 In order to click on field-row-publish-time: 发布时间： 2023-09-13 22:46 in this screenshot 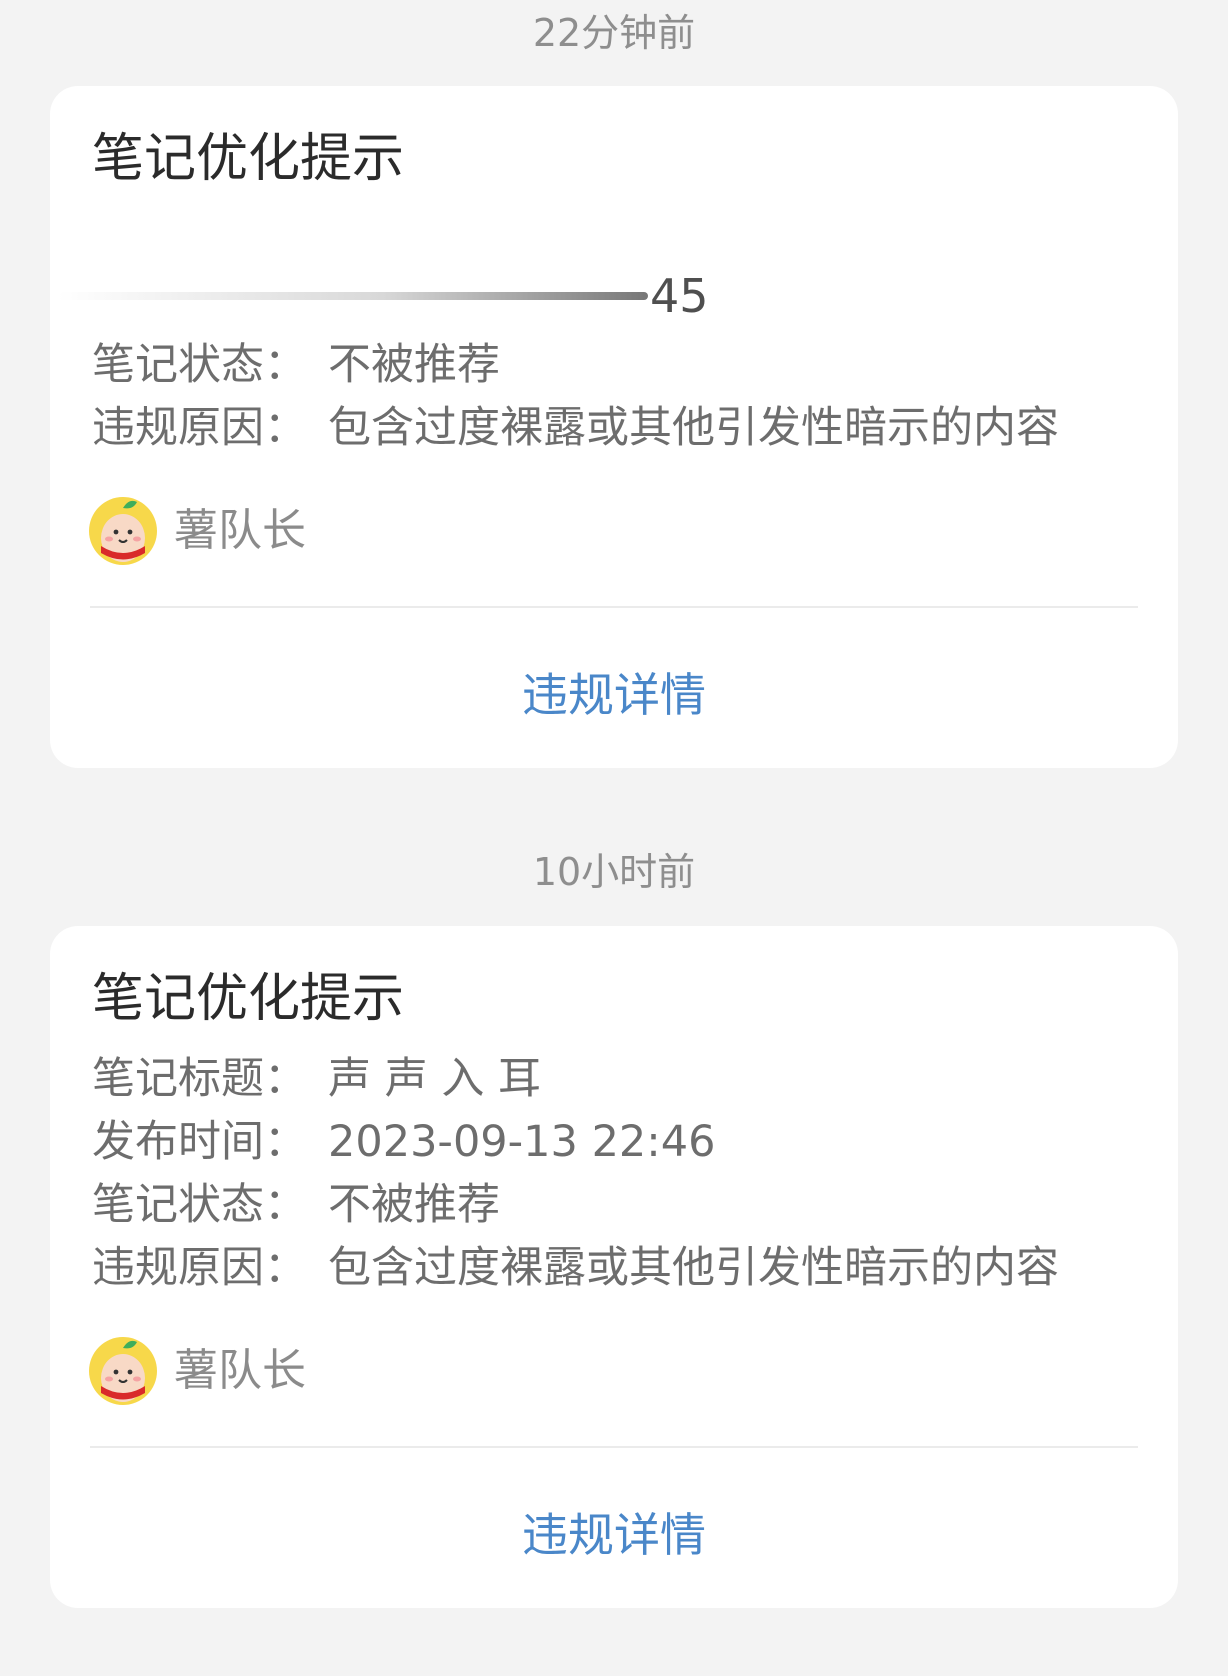, I will do `click(403, 1142)`.